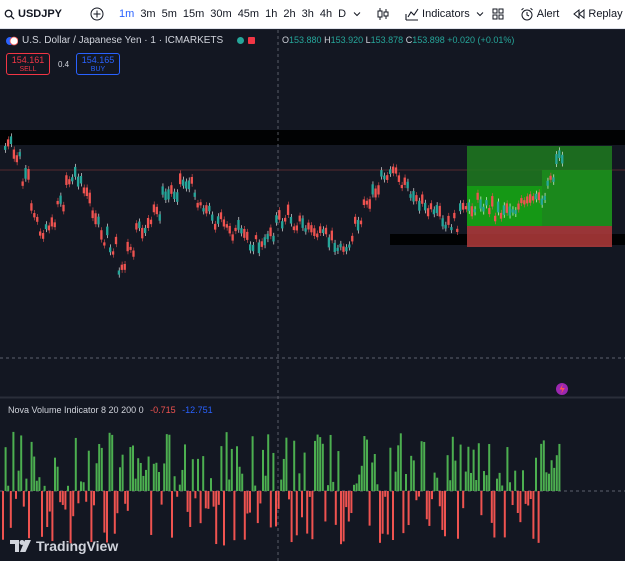  Describe the element at coordinates (28, 64) in the screenshot. I see `sell-button: 154.161 SELL` at that location.